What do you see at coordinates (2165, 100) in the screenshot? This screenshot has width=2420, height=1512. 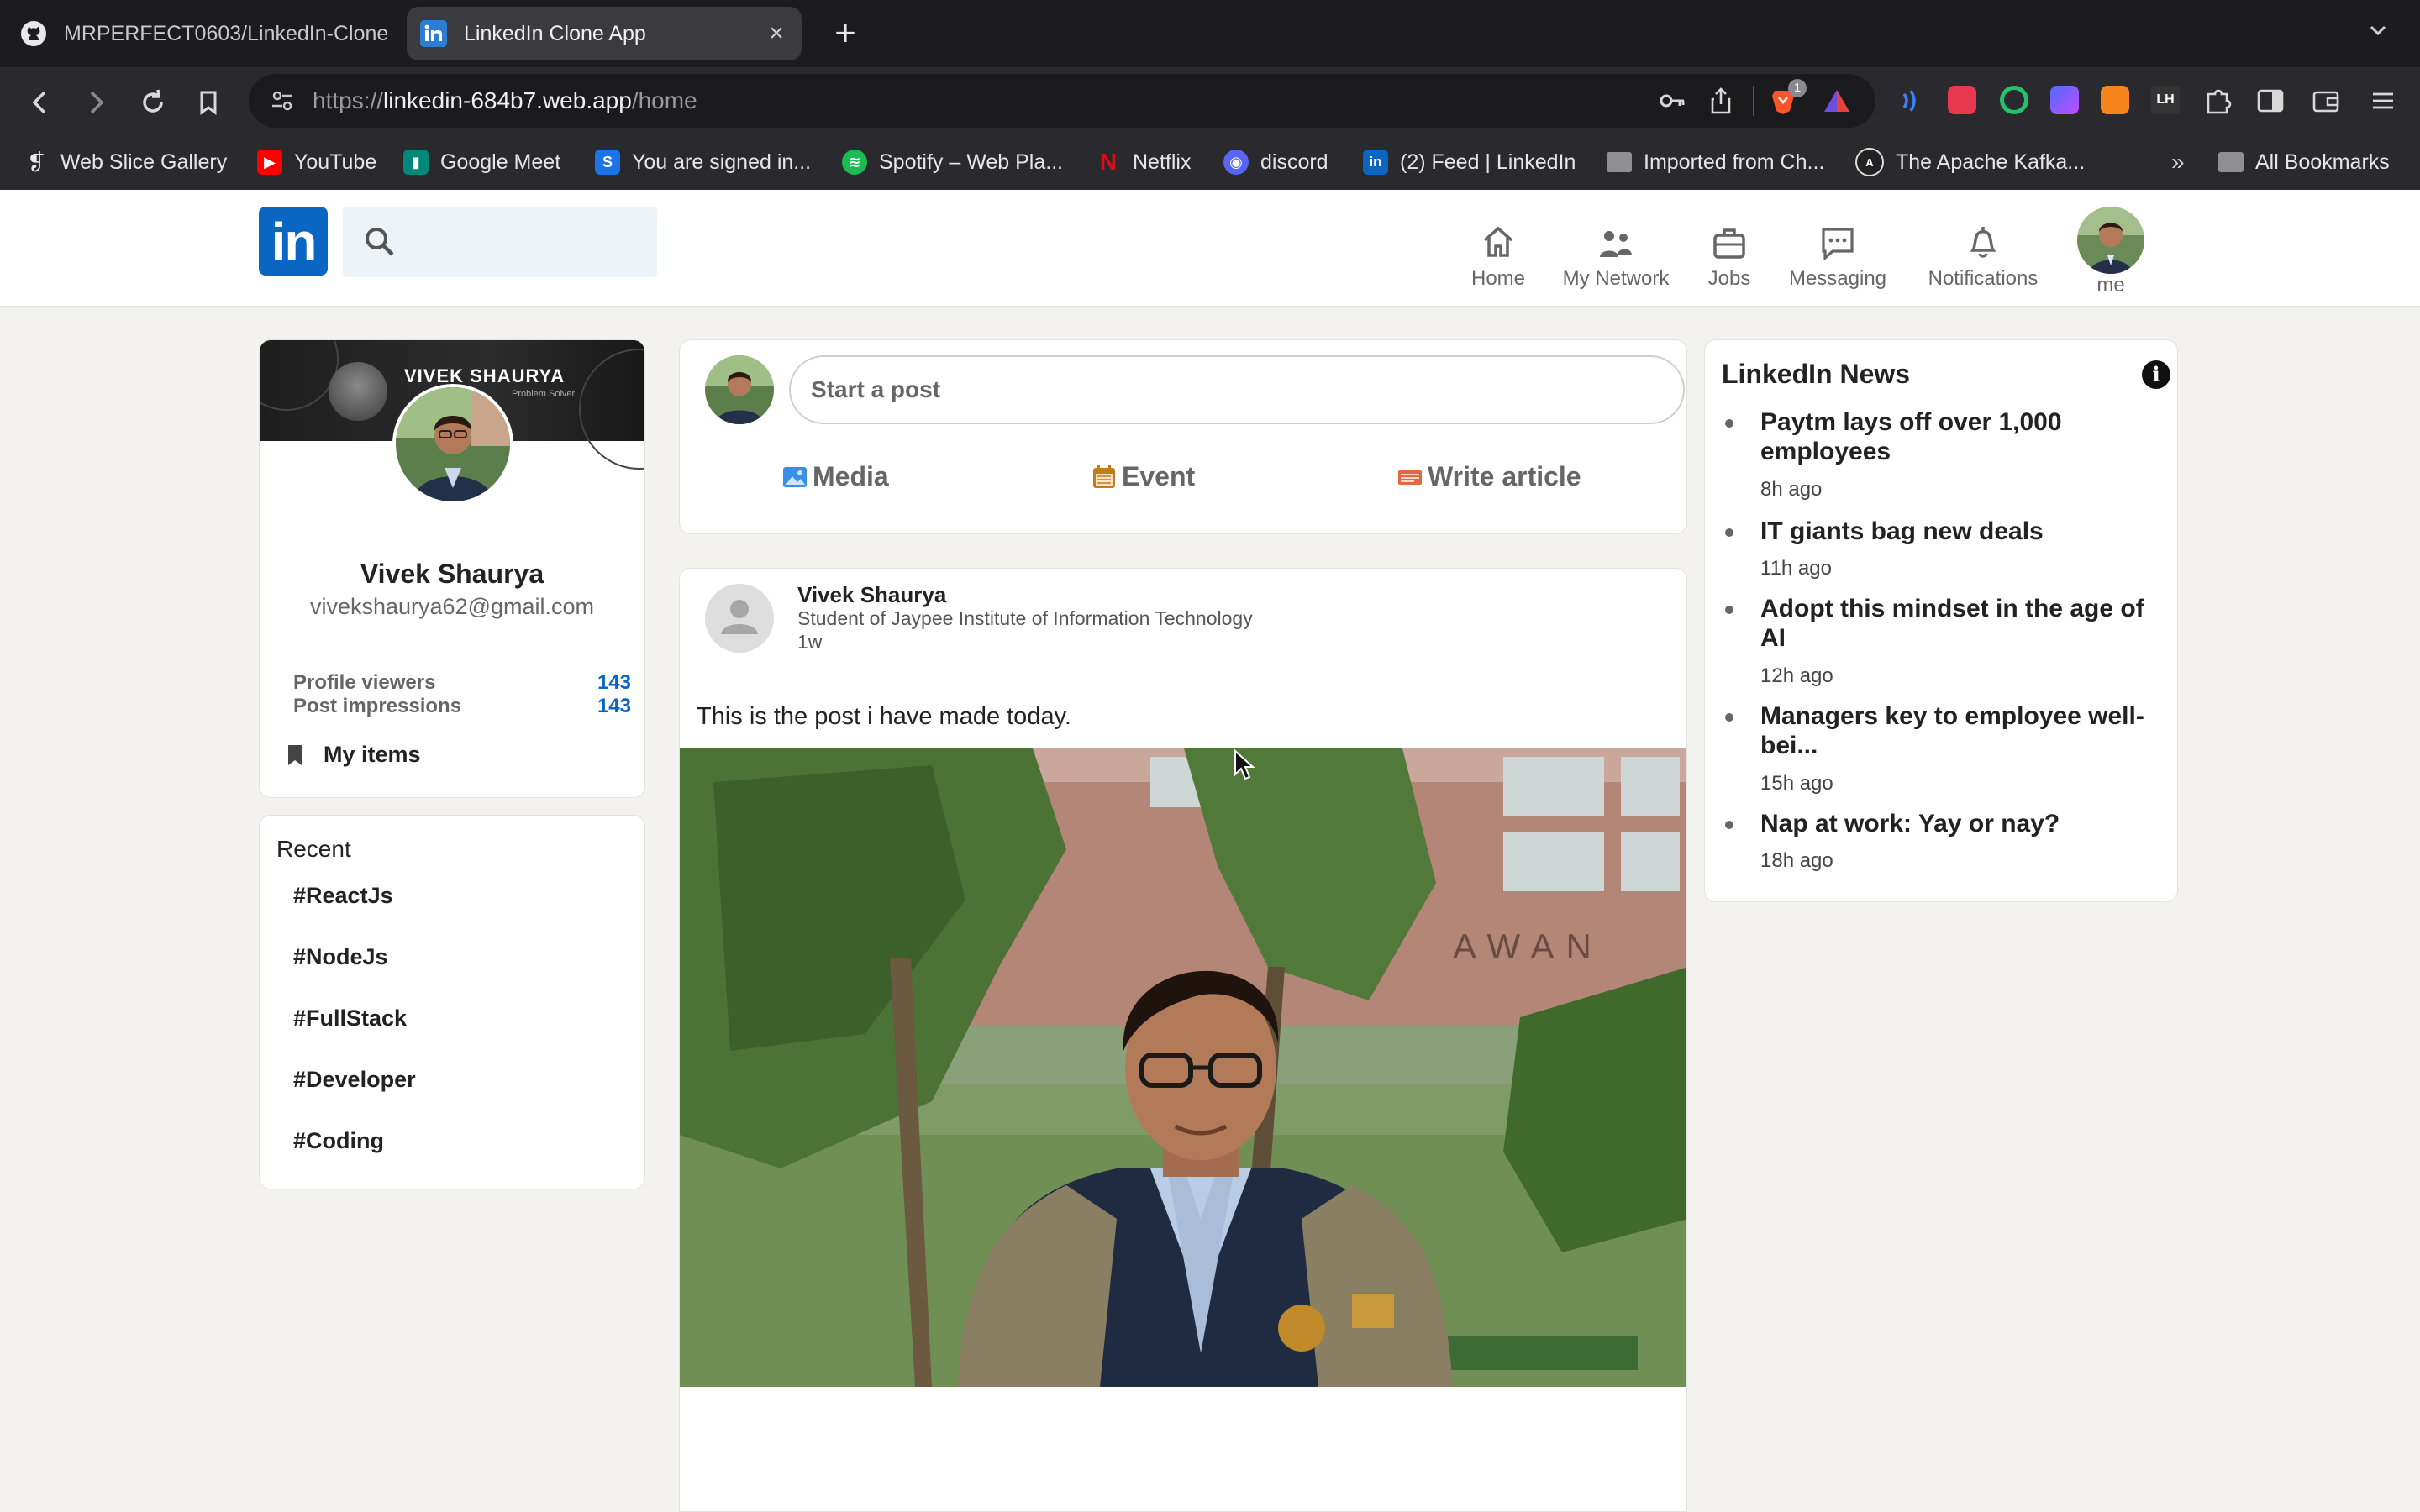 I see `lighthouse-extension-icon: LH` at bounding box center [2165, 100].